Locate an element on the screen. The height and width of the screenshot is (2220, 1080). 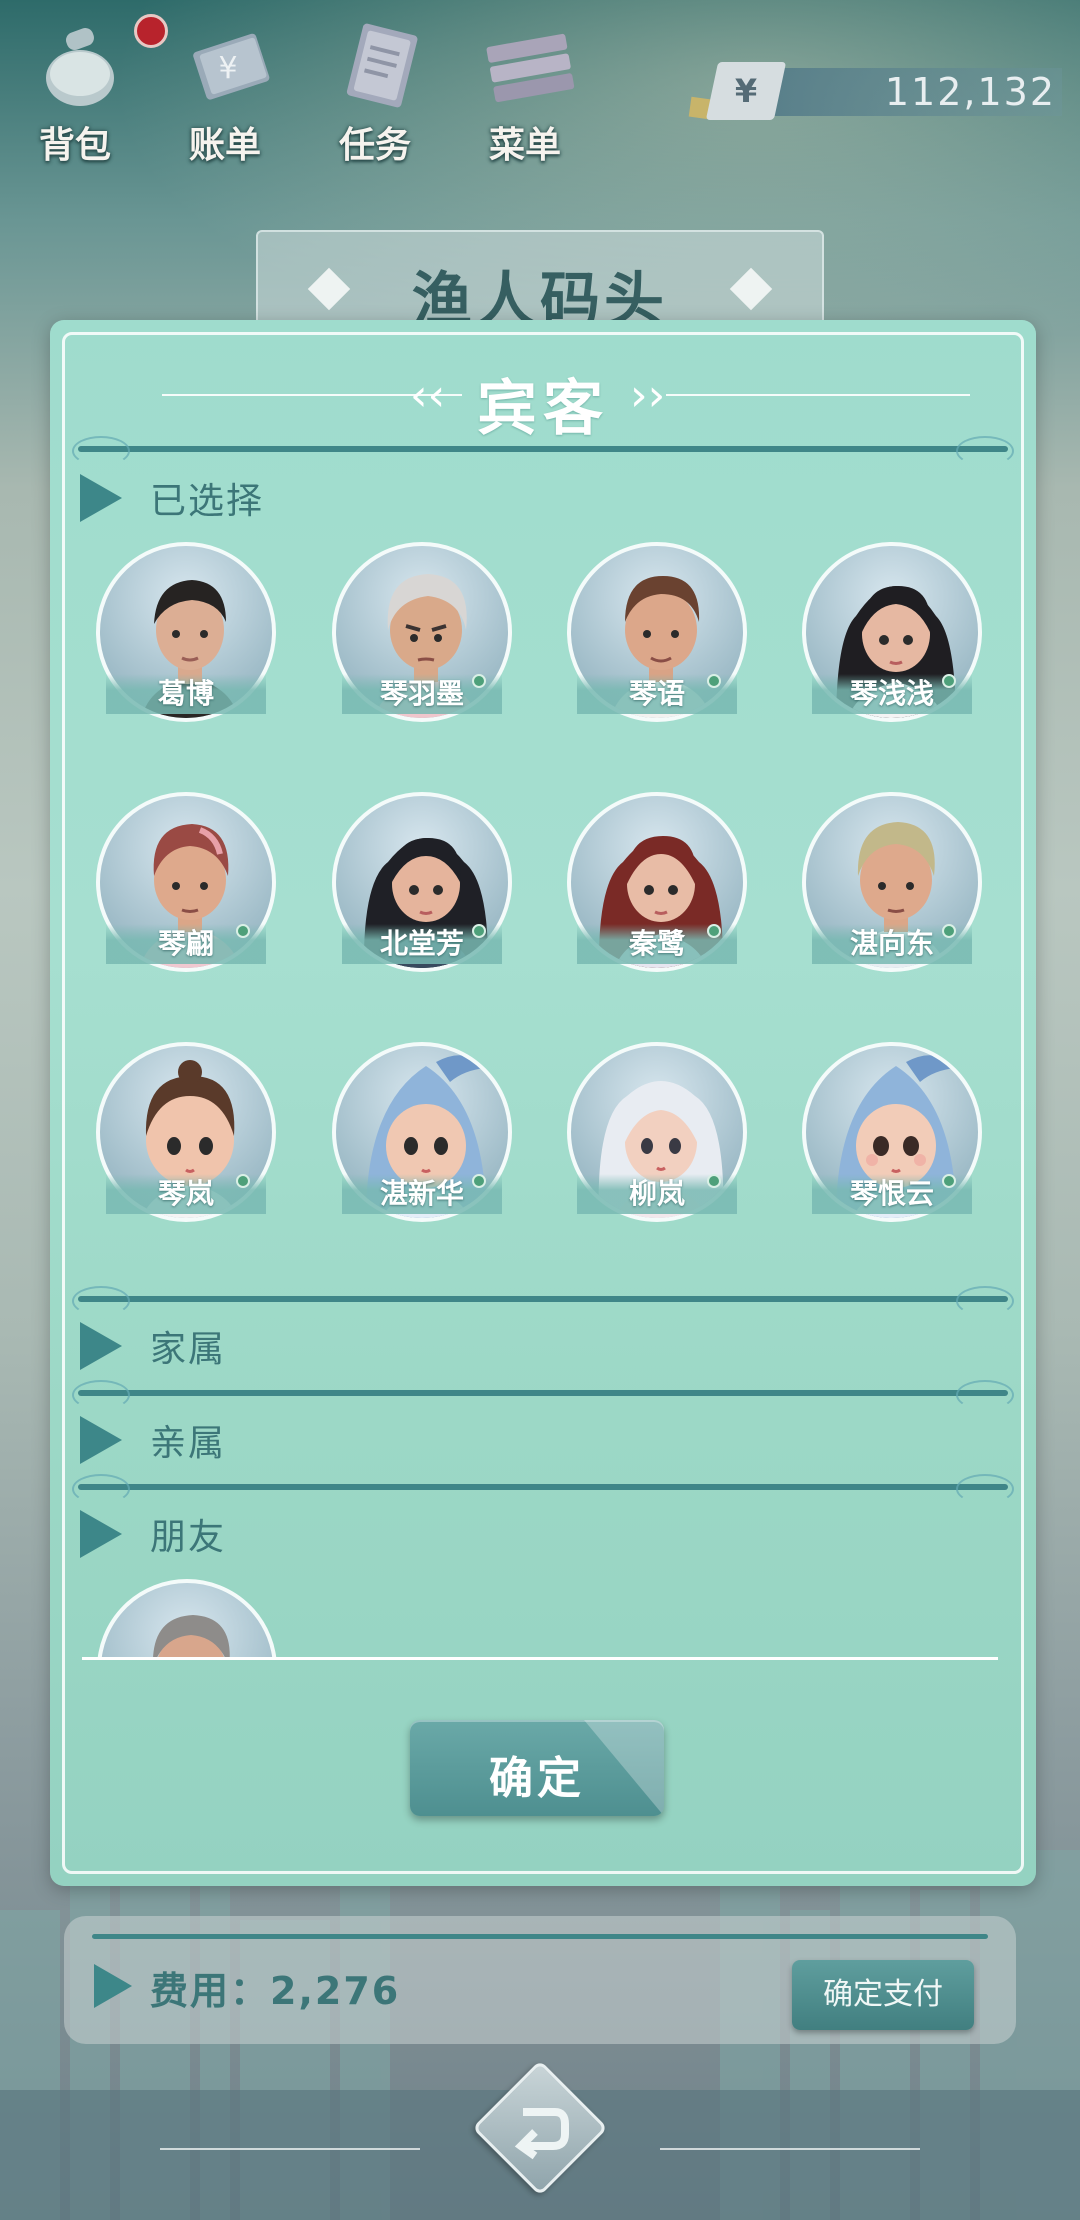
menu-icon is located at coordinates (530, 68).